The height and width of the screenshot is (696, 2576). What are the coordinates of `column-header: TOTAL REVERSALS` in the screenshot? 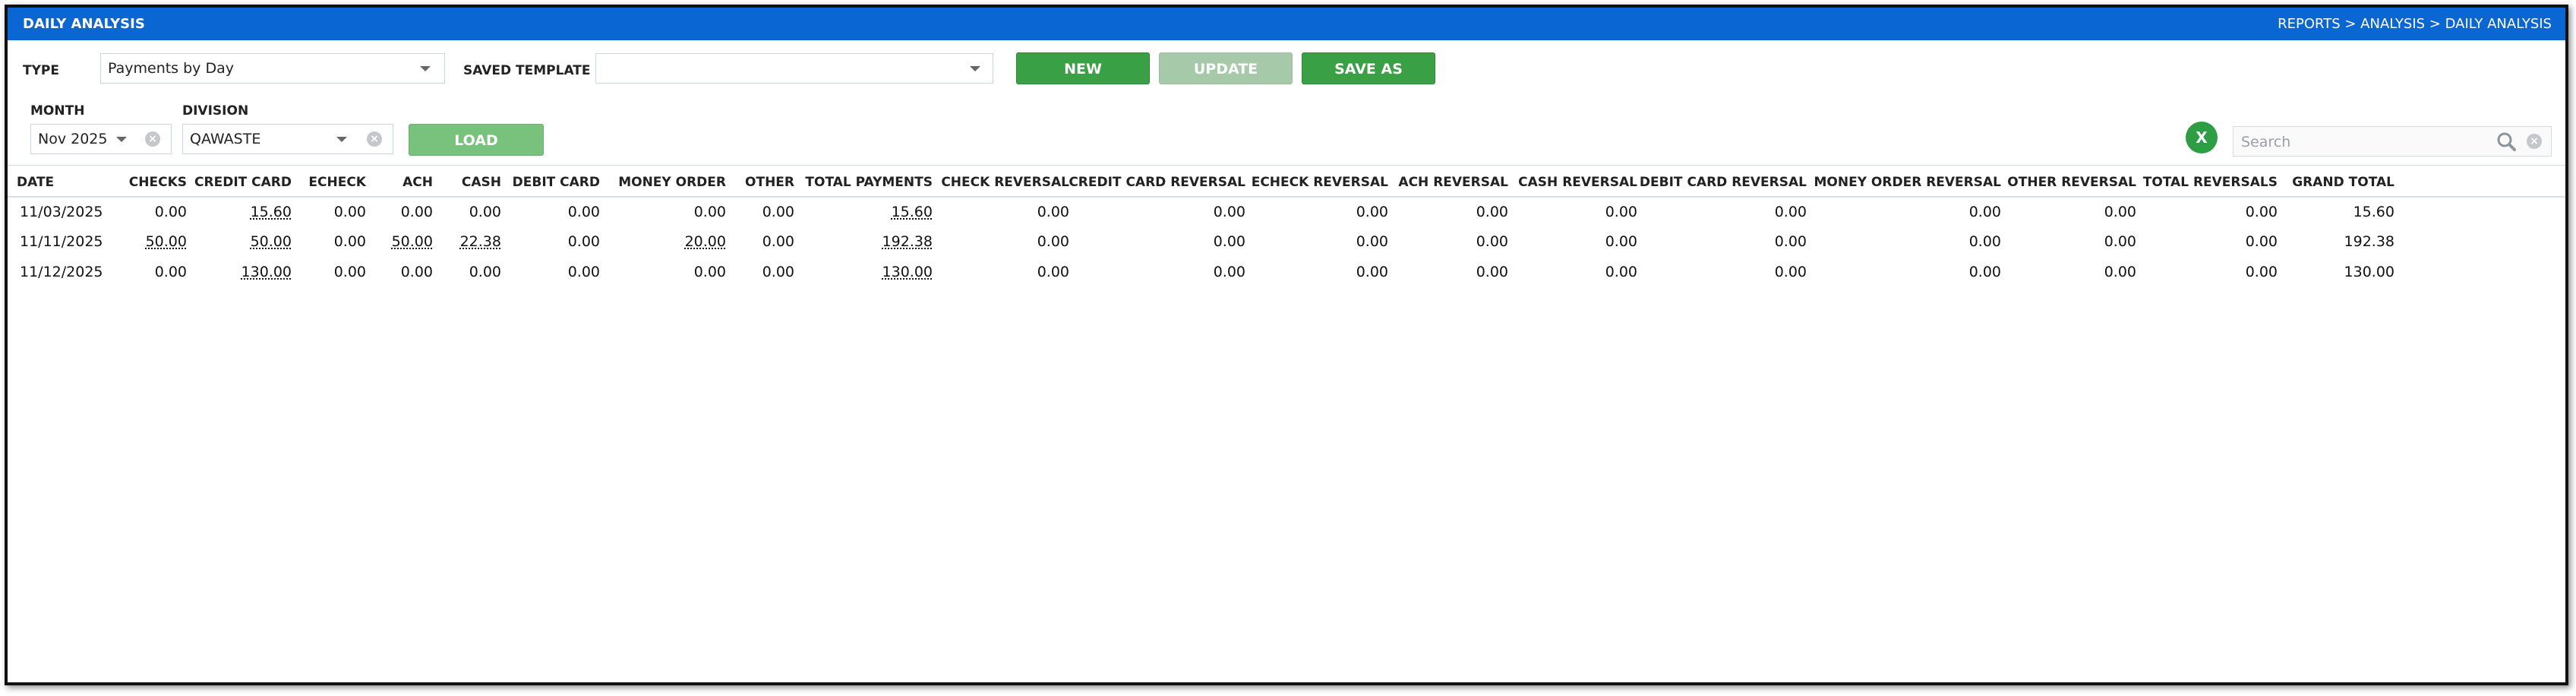 It's located at (2210, 182).